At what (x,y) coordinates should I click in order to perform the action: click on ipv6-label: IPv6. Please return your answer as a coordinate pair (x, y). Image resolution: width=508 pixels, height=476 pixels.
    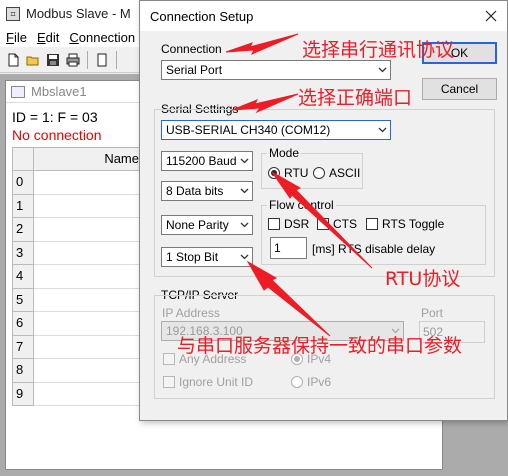
    Looking at the image, I should click on (319, 382).